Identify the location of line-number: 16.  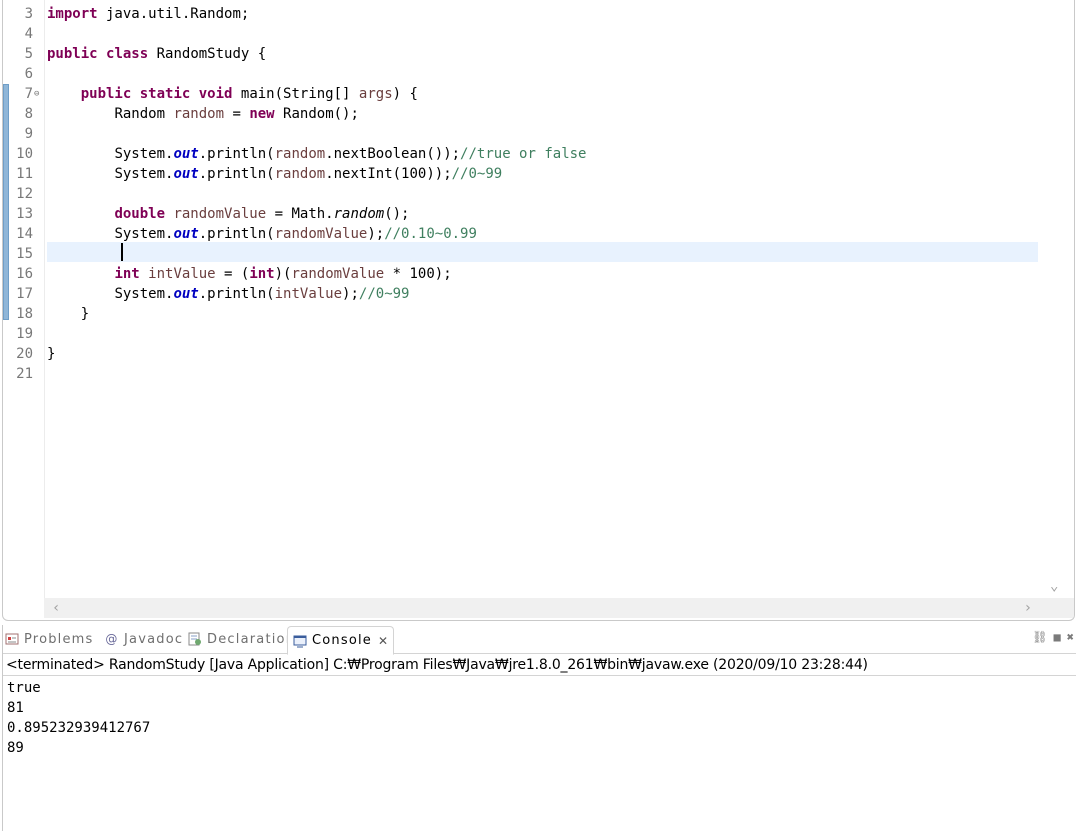
(24, 274).